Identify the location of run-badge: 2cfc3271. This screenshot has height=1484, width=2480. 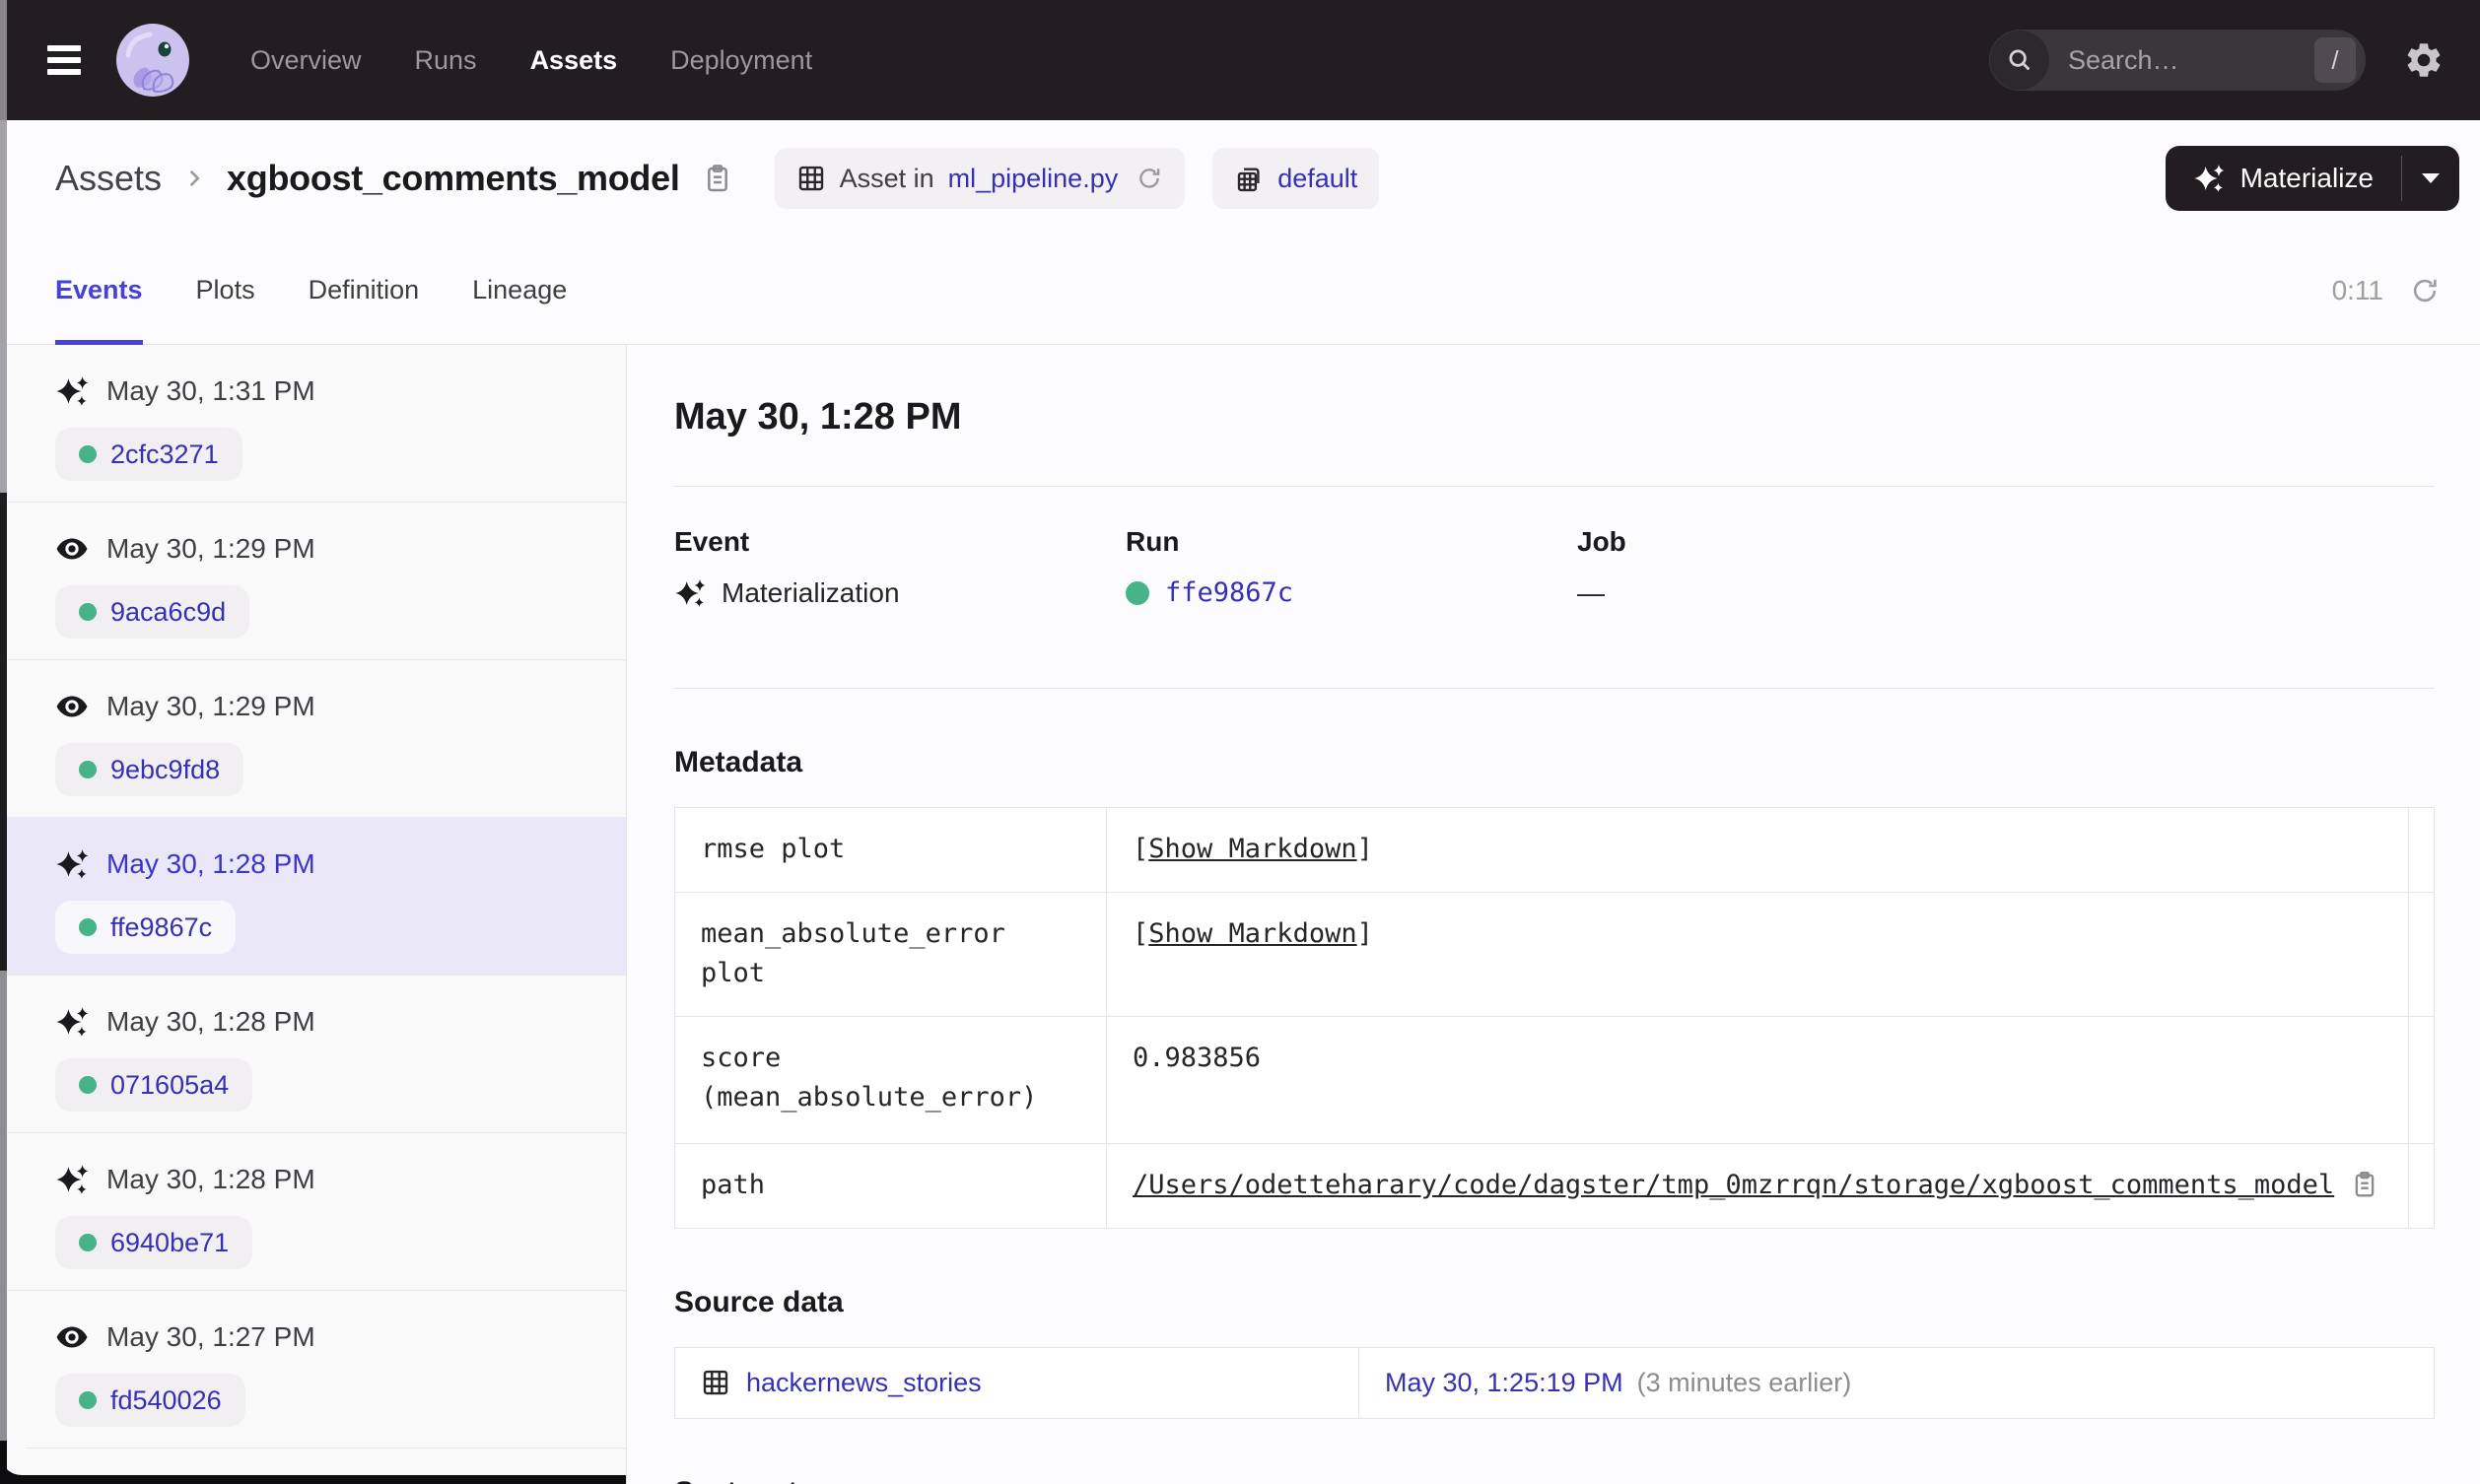
(148, 454).